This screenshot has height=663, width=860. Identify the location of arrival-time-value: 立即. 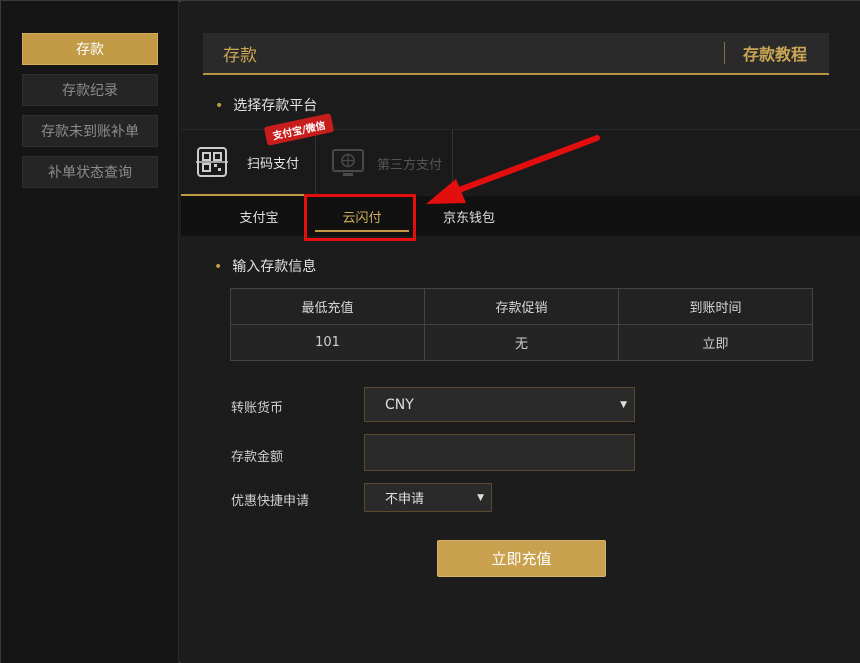
(715, 342).